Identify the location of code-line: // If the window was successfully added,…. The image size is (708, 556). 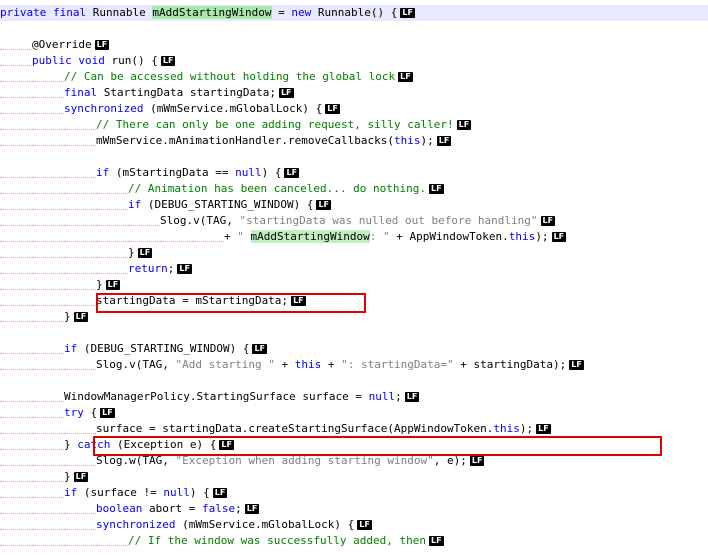
(222, 541).